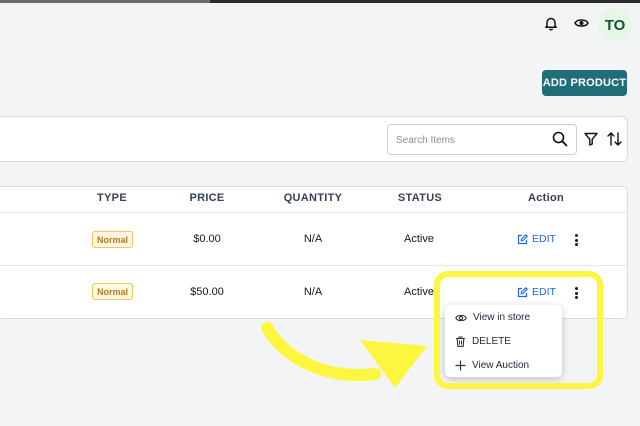  Describe the element at coordinates (207, 198) in the screenshot. I see `column-header-price: PRICE` at that location.